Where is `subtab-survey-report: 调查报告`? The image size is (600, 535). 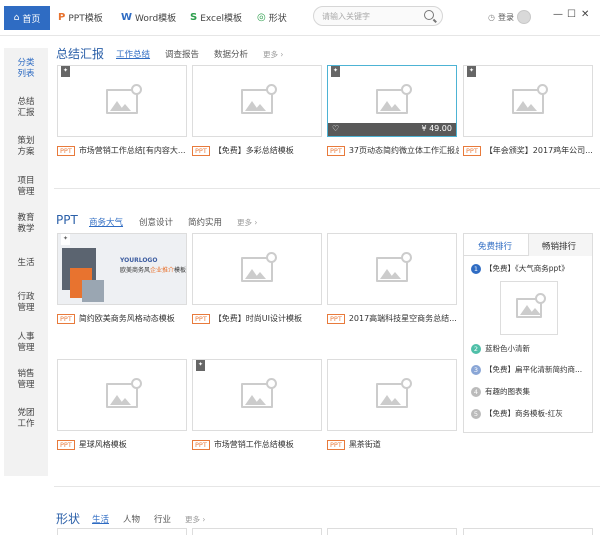 subtab-survey-report: 调查报告 is located at coordinates (182, 54).